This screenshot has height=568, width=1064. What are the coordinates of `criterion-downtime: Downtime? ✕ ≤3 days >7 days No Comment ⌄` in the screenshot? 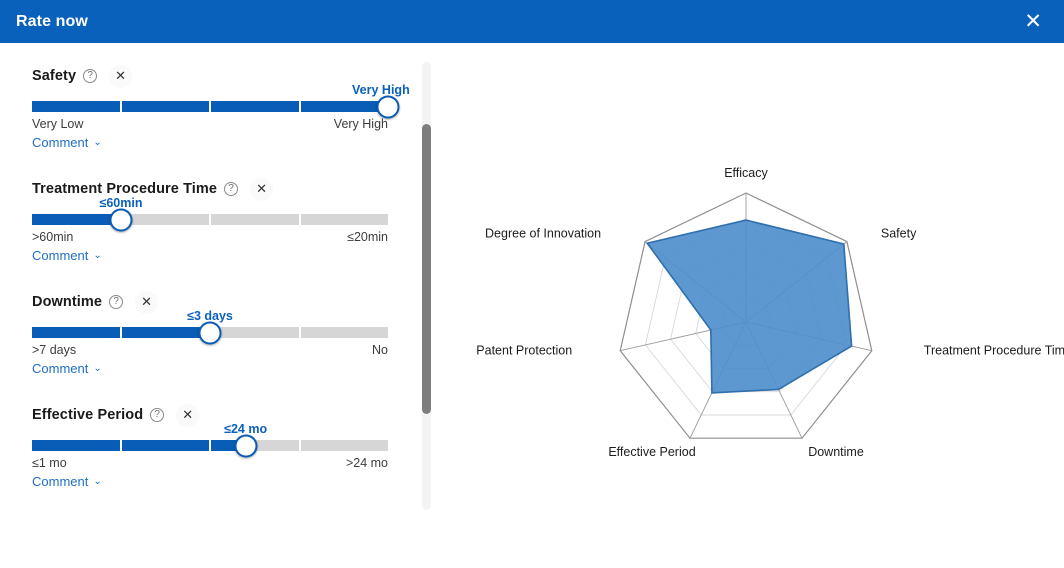 It's located at (205, 334).